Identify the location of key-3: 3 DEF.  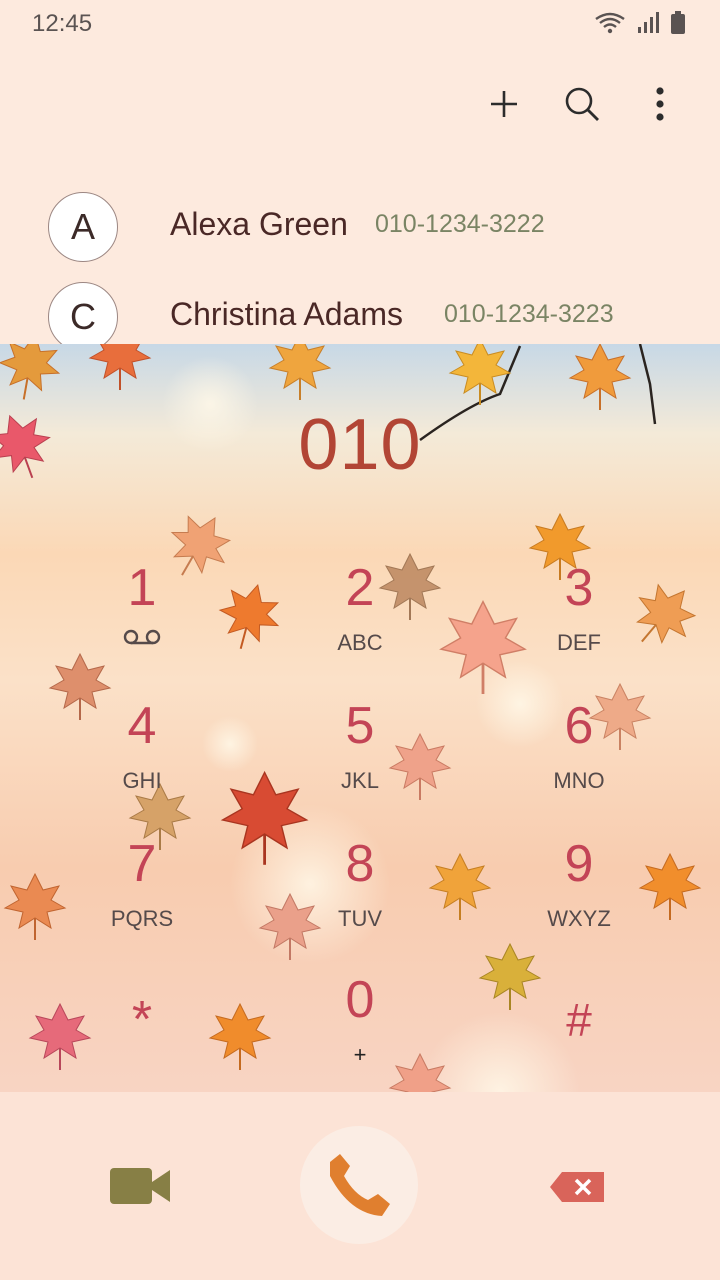
(579, 618).